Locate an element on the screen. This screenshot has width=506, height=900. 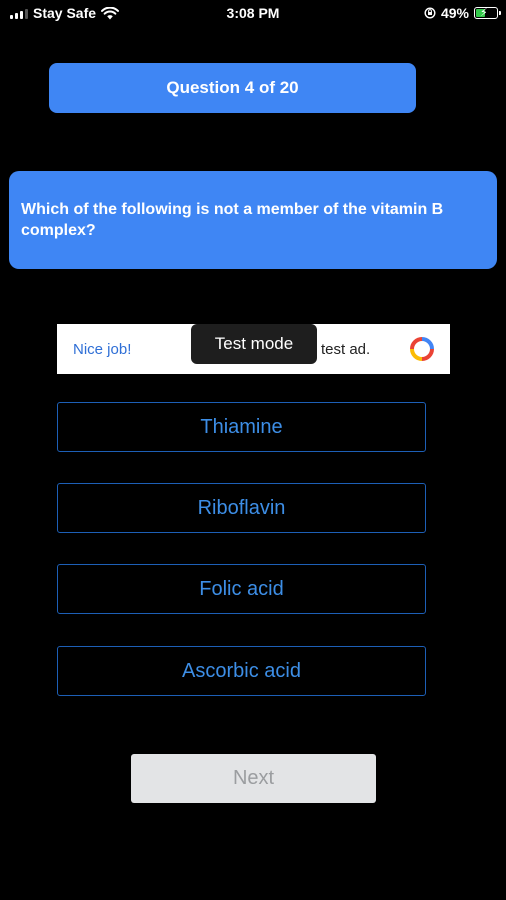
test-mode-badge: Test mode is located at coordinates (254, 344).